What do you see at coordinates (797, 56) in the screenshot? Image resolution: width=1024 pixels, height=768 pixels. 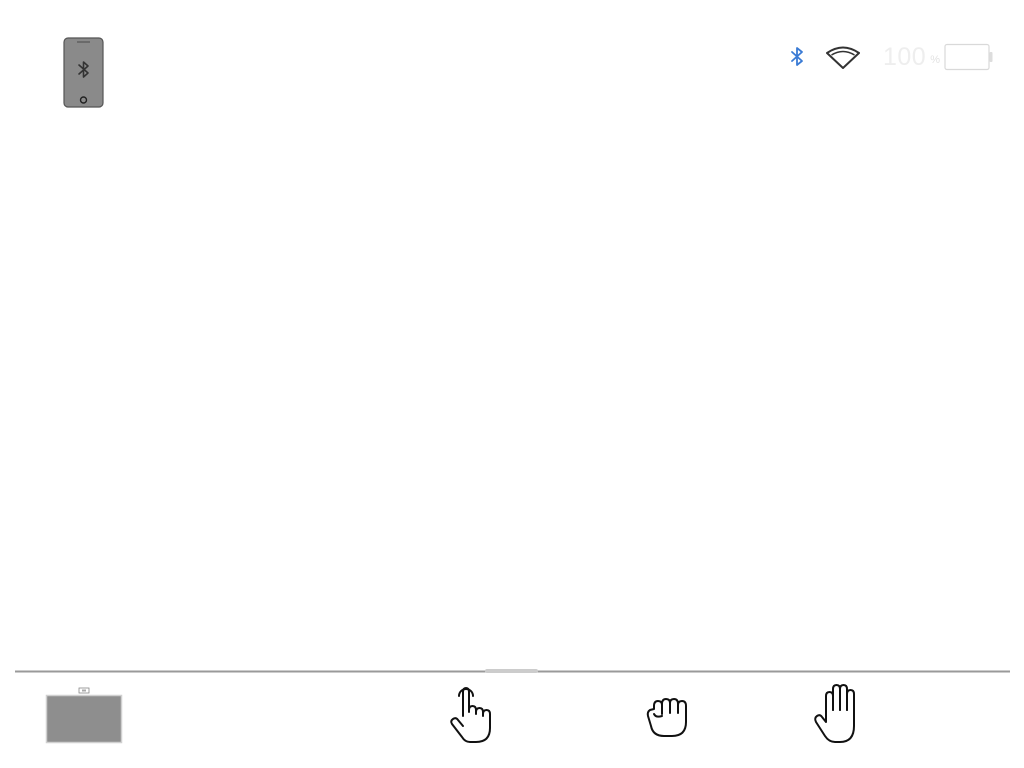 I see `bluetooth-icon` at bounding box center [797, 56].